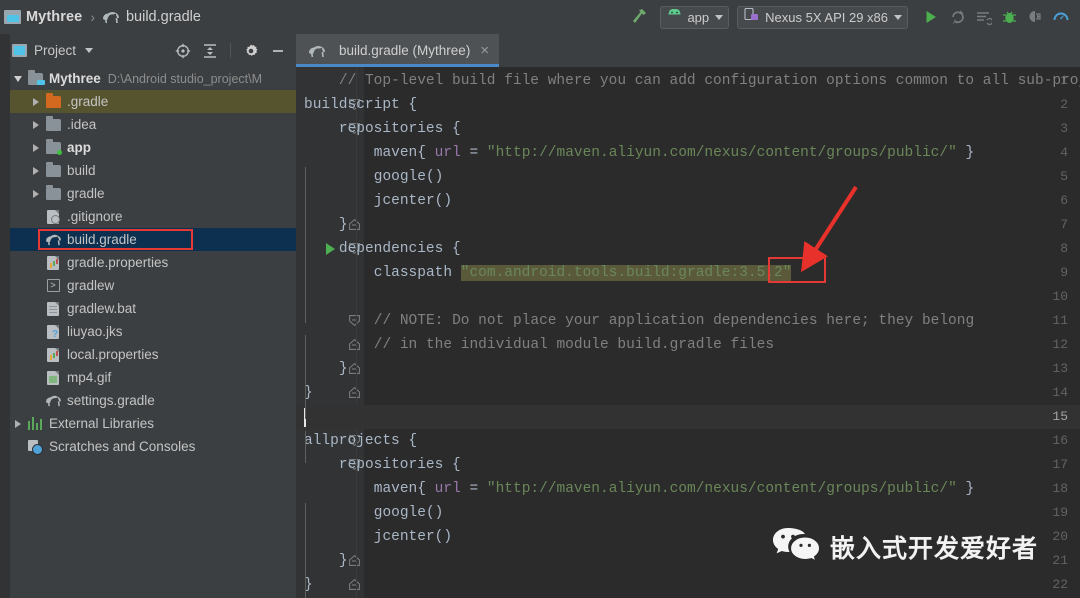  I want to click on hammer-icon, so click(639, 17).